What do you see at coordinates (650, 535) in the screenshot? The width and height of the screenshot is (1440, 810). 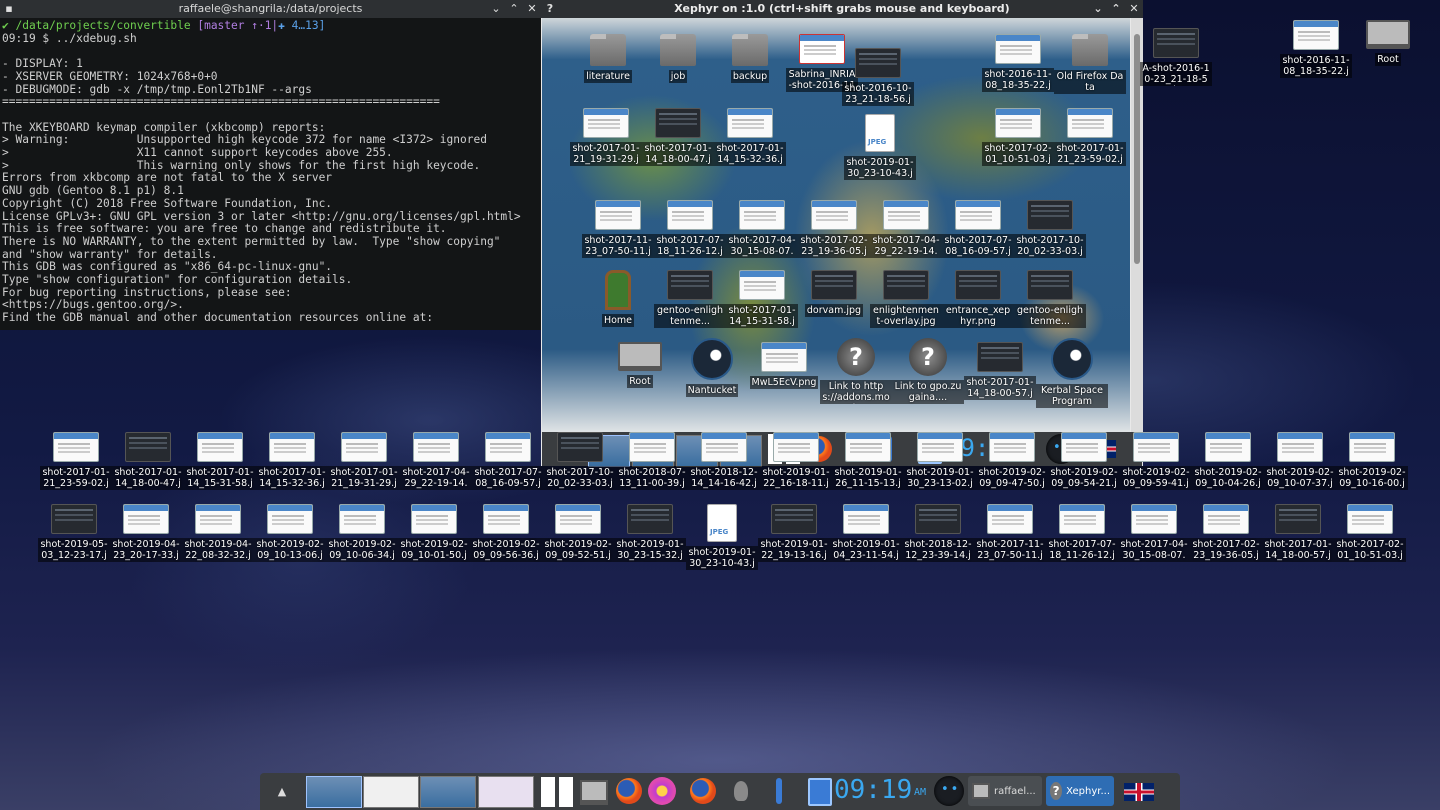 I see `desktop-icon: shot-2019-01-30_23-15-32.jpg` at bounding box center [650, 535].